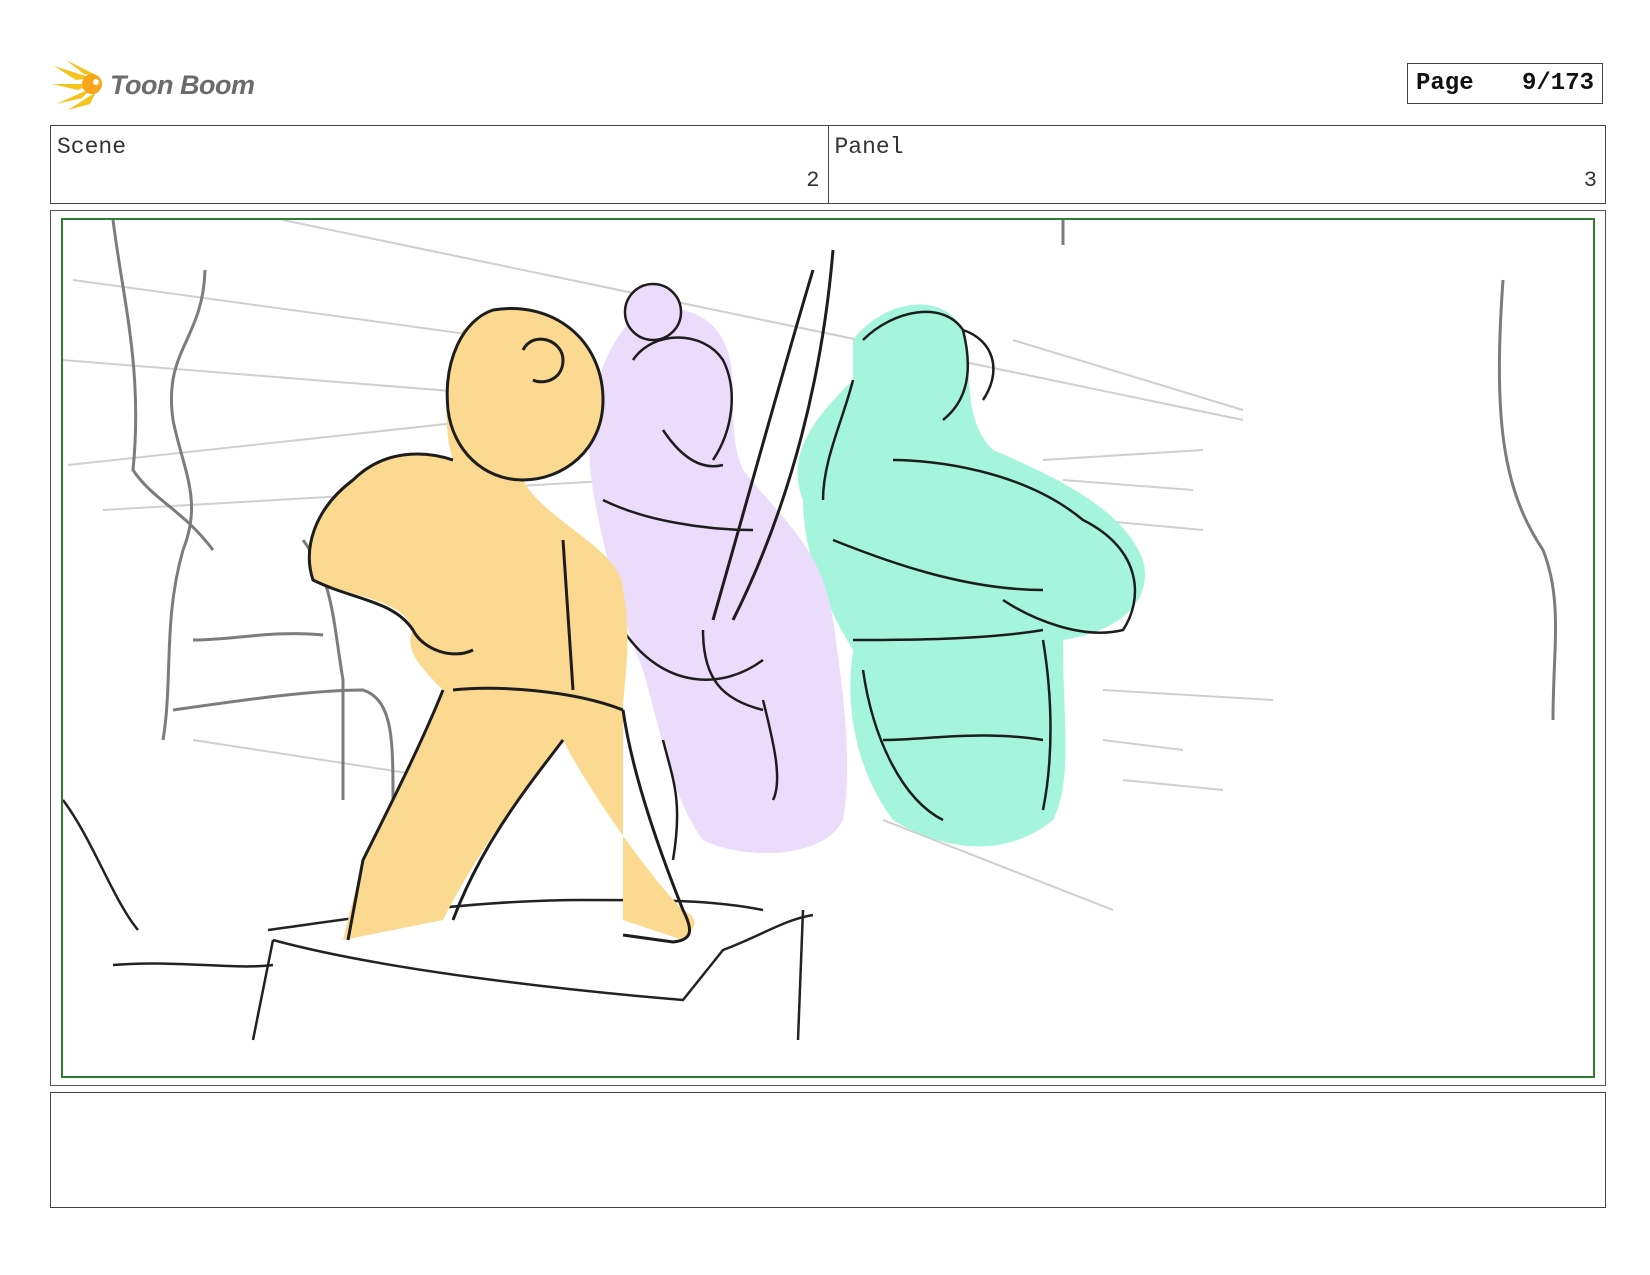 The image size is (1650, 1275). Describe the element at coordinates (813, 180) in the screenshot. I see `scene-number: 2` at that location.